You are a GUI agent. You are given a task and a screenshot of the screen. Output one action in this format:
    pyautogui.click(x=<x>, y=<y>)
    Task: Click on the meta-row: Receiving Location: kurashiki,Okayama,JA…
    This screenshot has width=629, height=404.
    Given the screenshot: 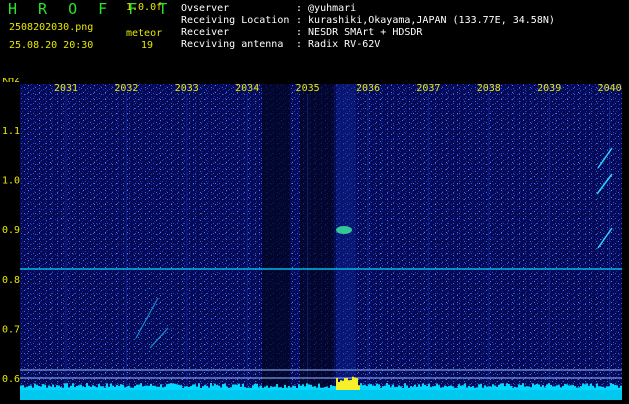 What is the action you would take?
    pyautogui.click(x=368, y=21)
    